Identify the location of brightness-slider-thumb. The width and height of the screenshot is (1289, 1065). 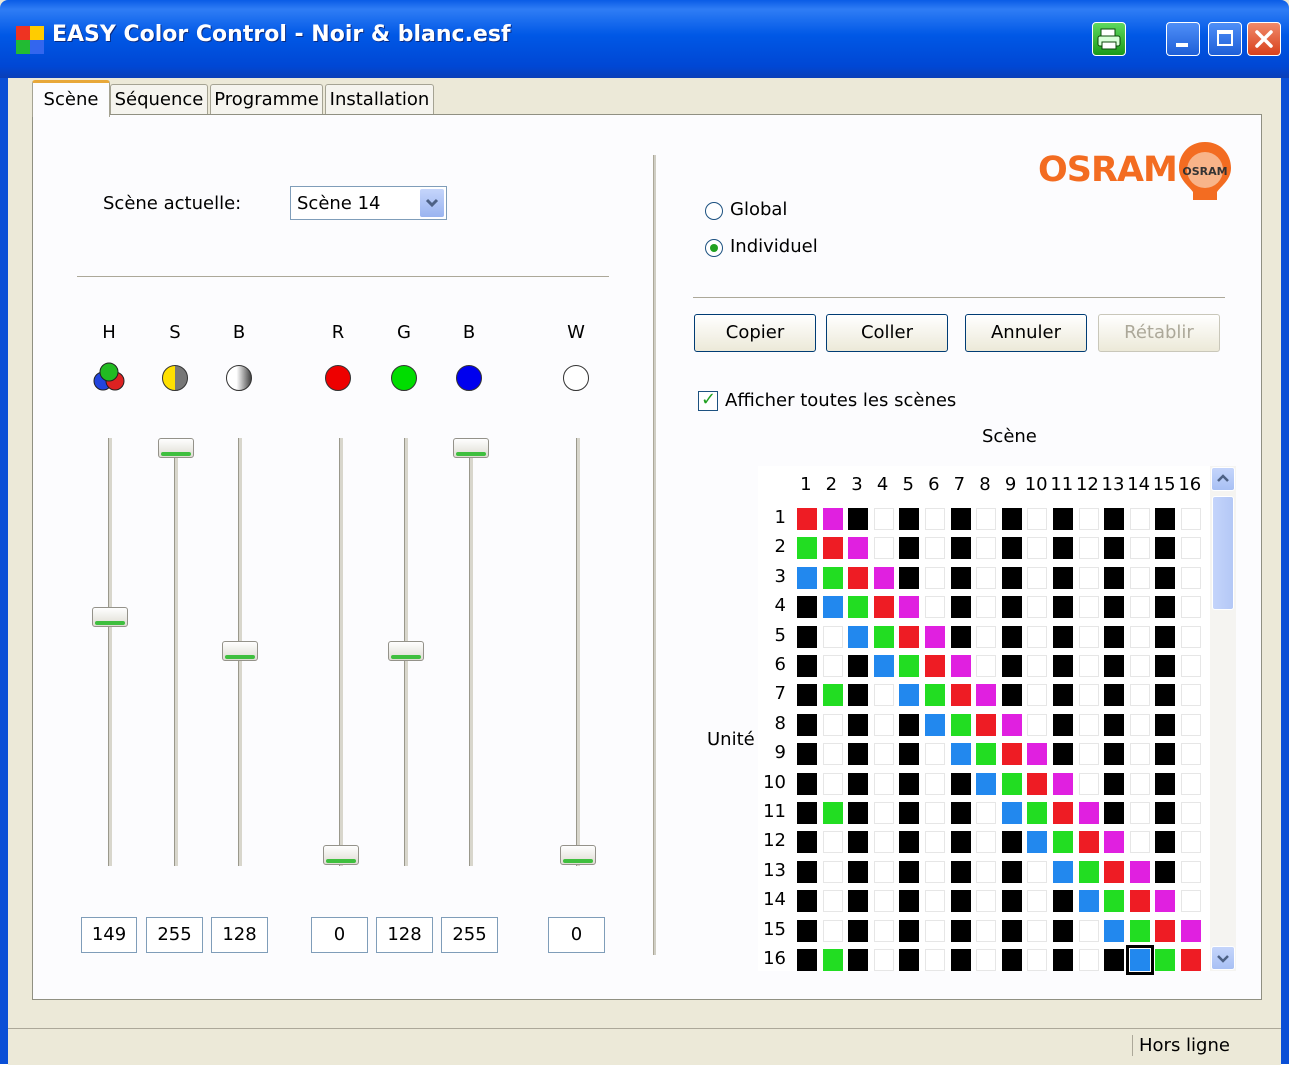
(240, 650).